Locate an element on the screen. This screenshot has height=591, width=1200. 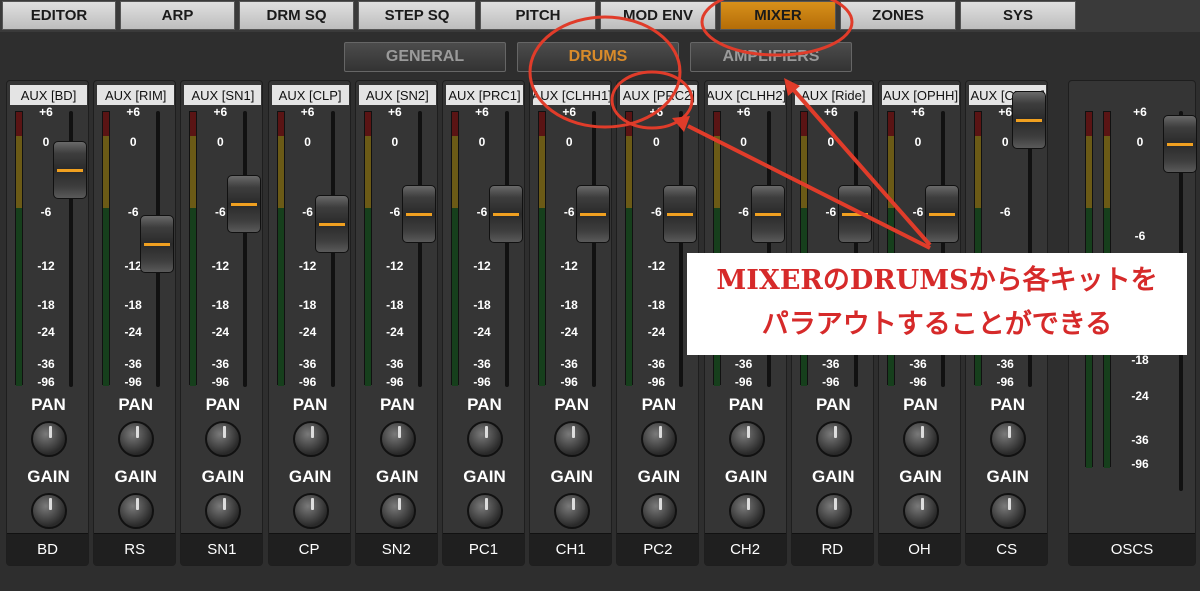
channel-name: OH is located at coordinates (919, 549).